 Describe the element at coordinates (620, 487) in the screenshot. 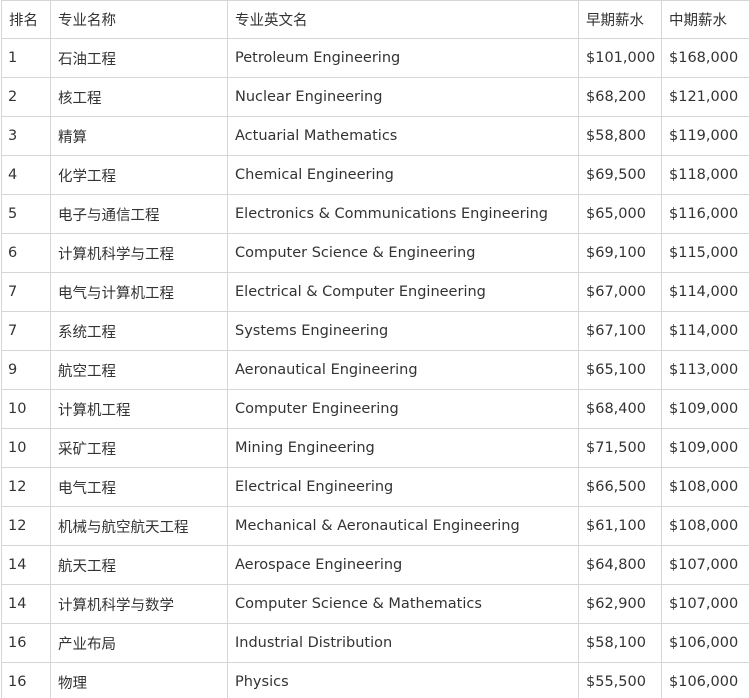

I see `cell-early-salary: $66,500` at that location.